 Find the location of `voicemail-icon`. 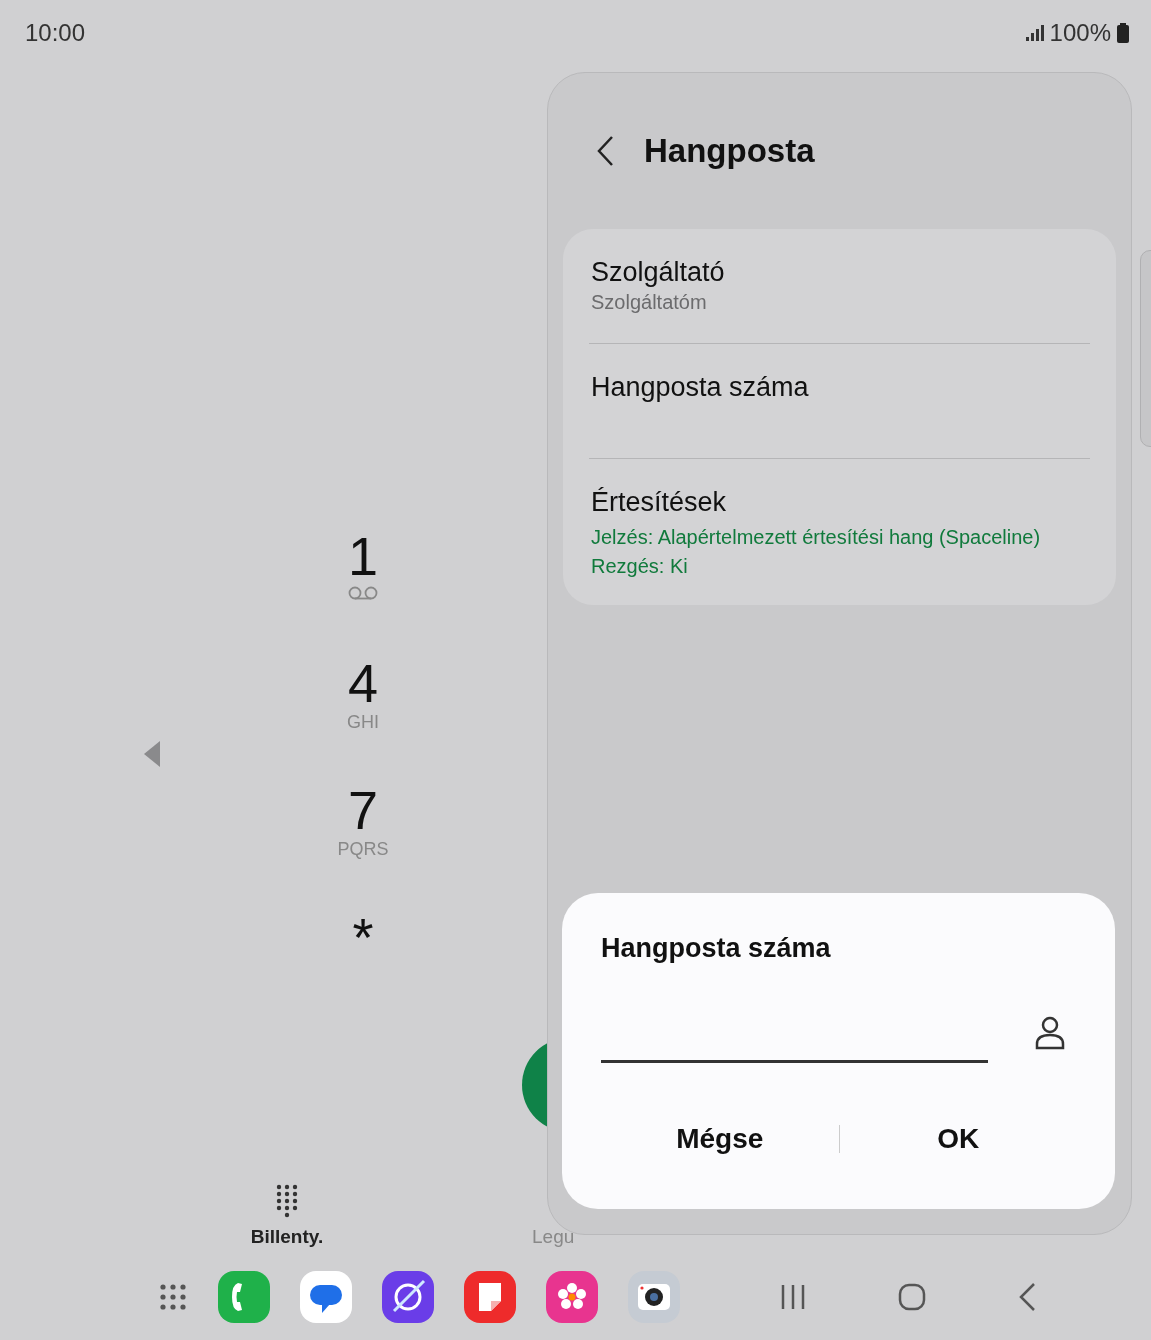

voicemail-icon is located at coordinates (363, 593).